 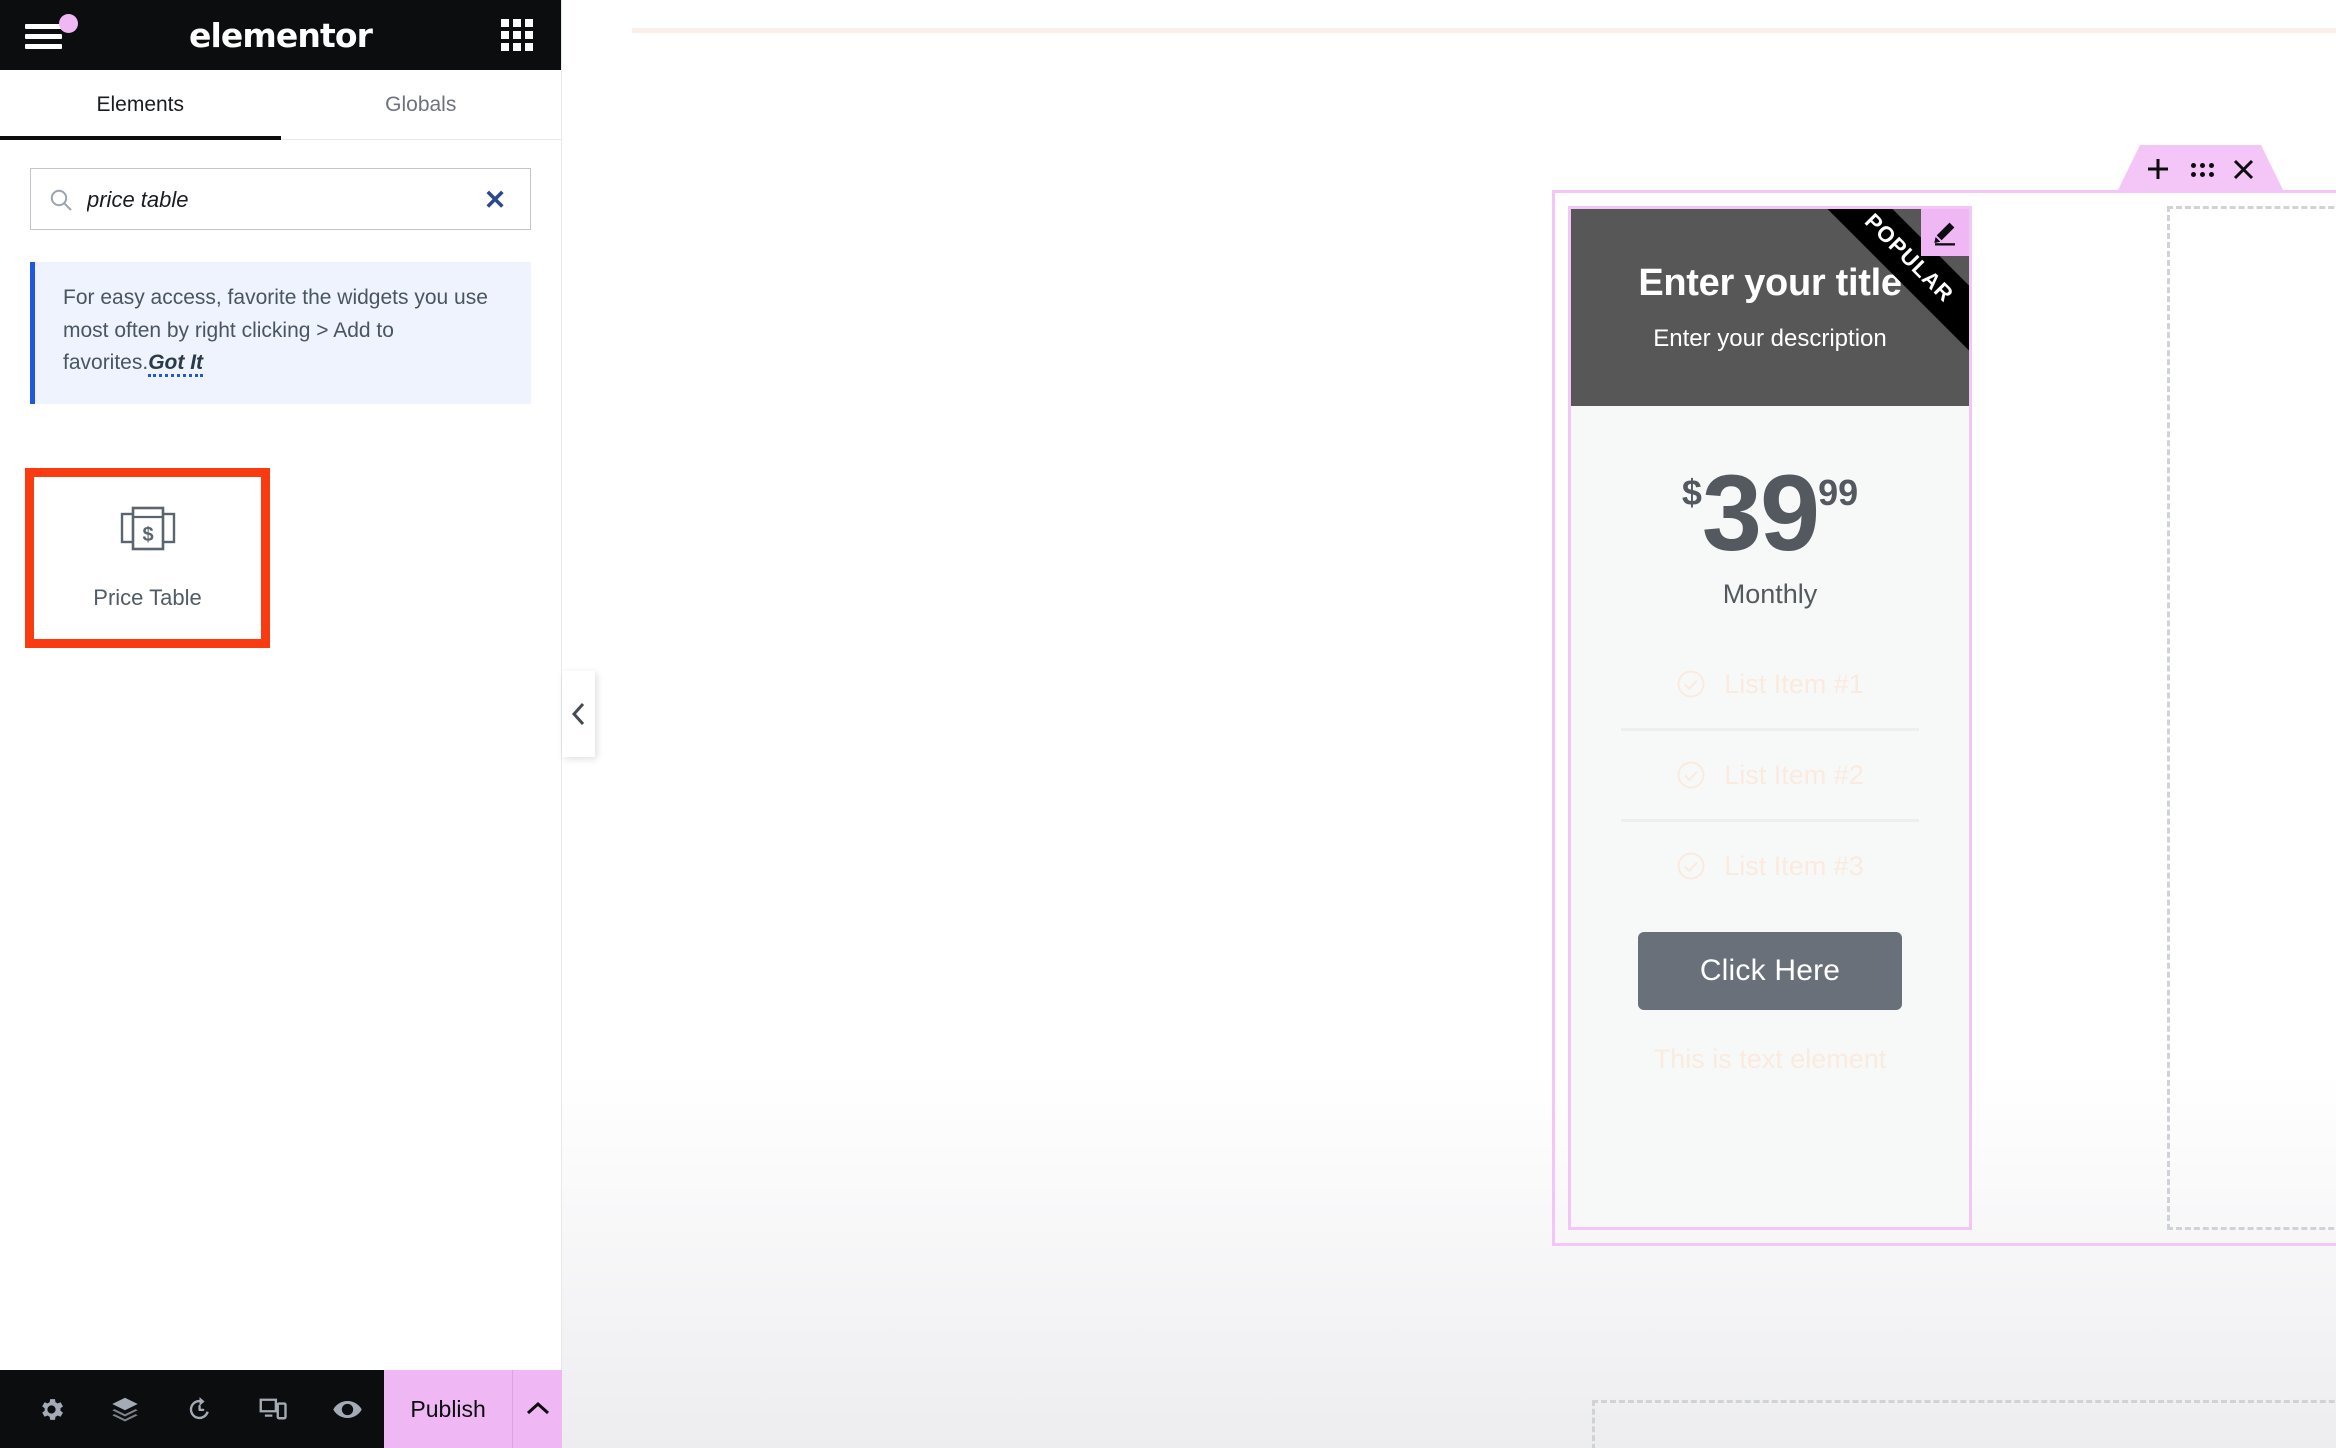 What do you see at coordinates (1484, 30) in the screenshot?
I see `canvas-top-rule` at bounding box center [1484, 30].